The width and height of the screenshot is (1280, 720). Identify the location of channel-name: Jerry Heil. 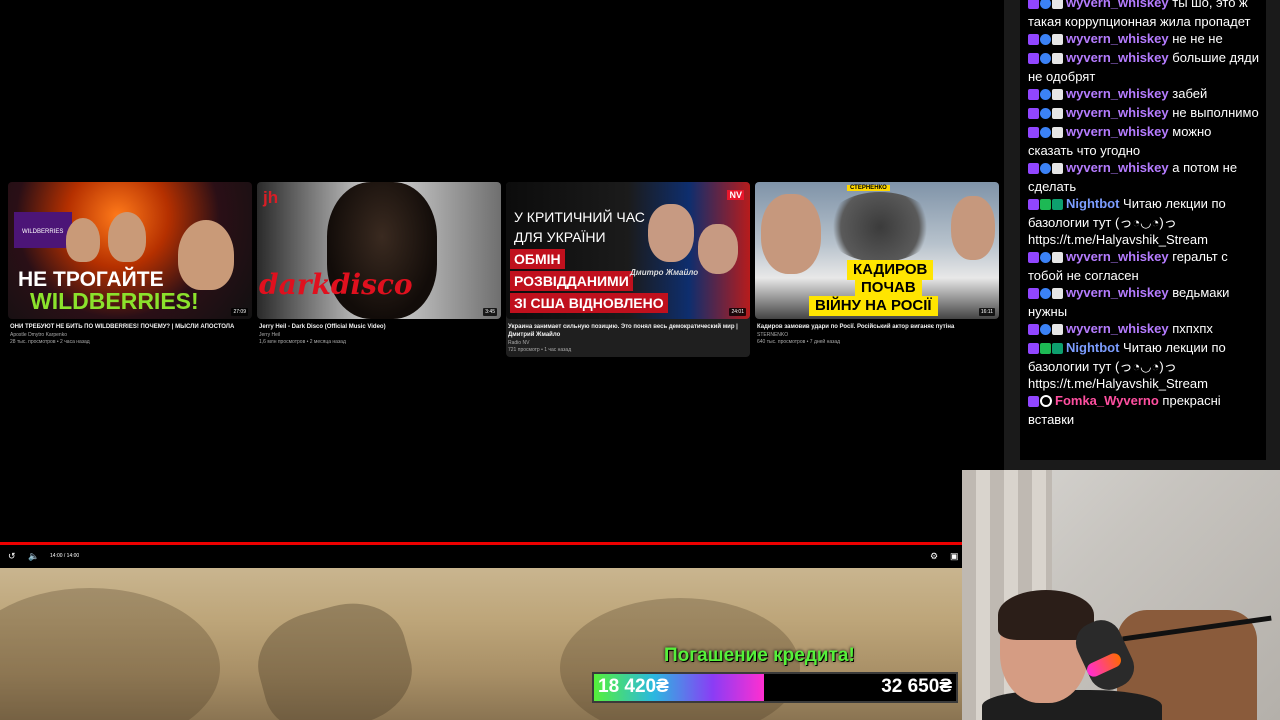
(379, 335).